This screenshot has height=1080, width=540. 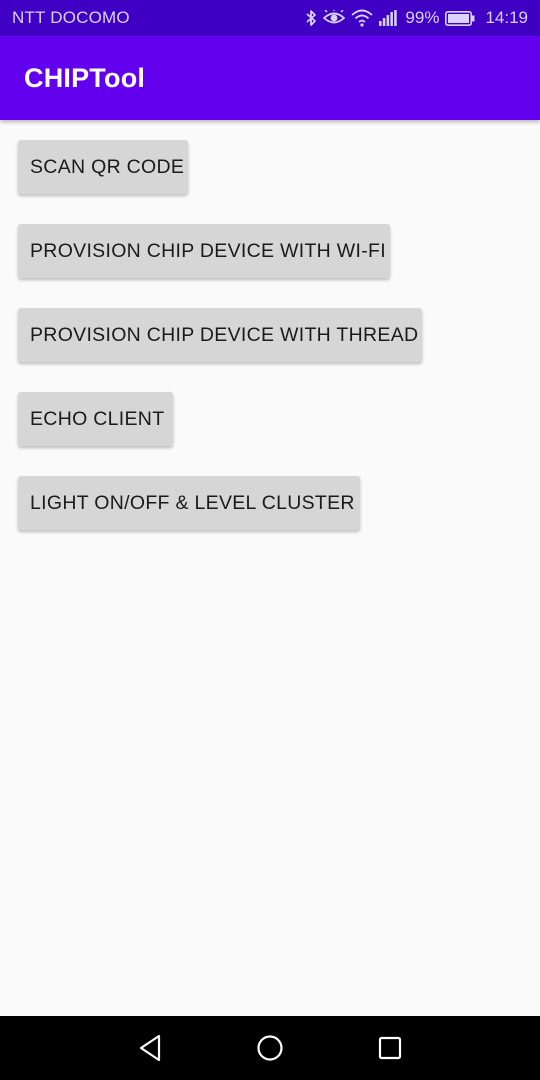 What do you see at coordinates (422, 17) in the screenshot?
I see `battery-percent: 99%` at bounding box center [422, 17].